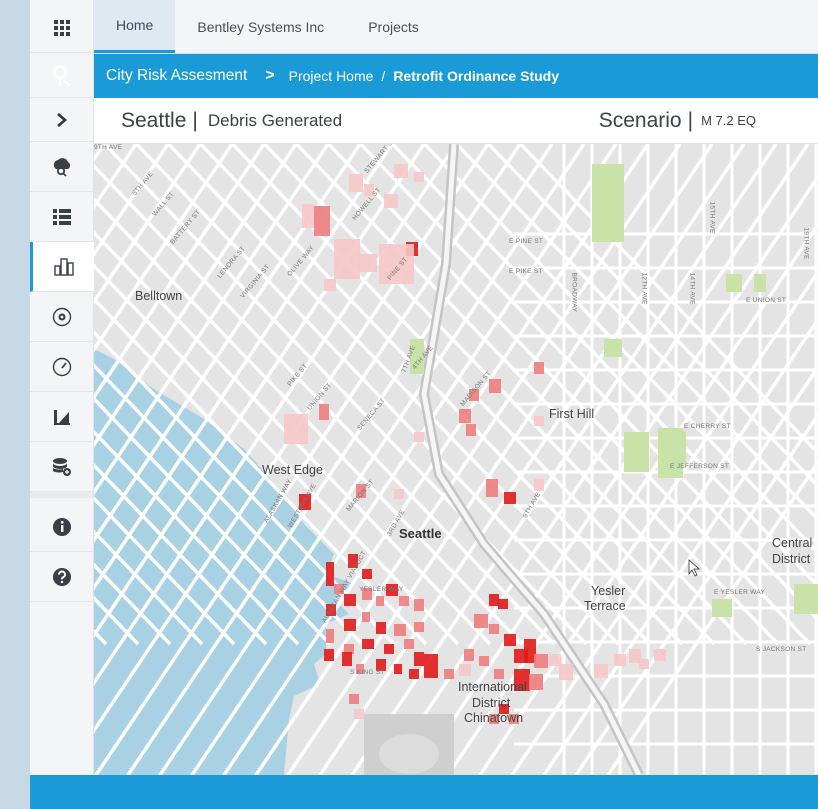 The width and height of the screenshot is (818, 809). I want to click on street-label: 14TH AVE, so click(692, 288).